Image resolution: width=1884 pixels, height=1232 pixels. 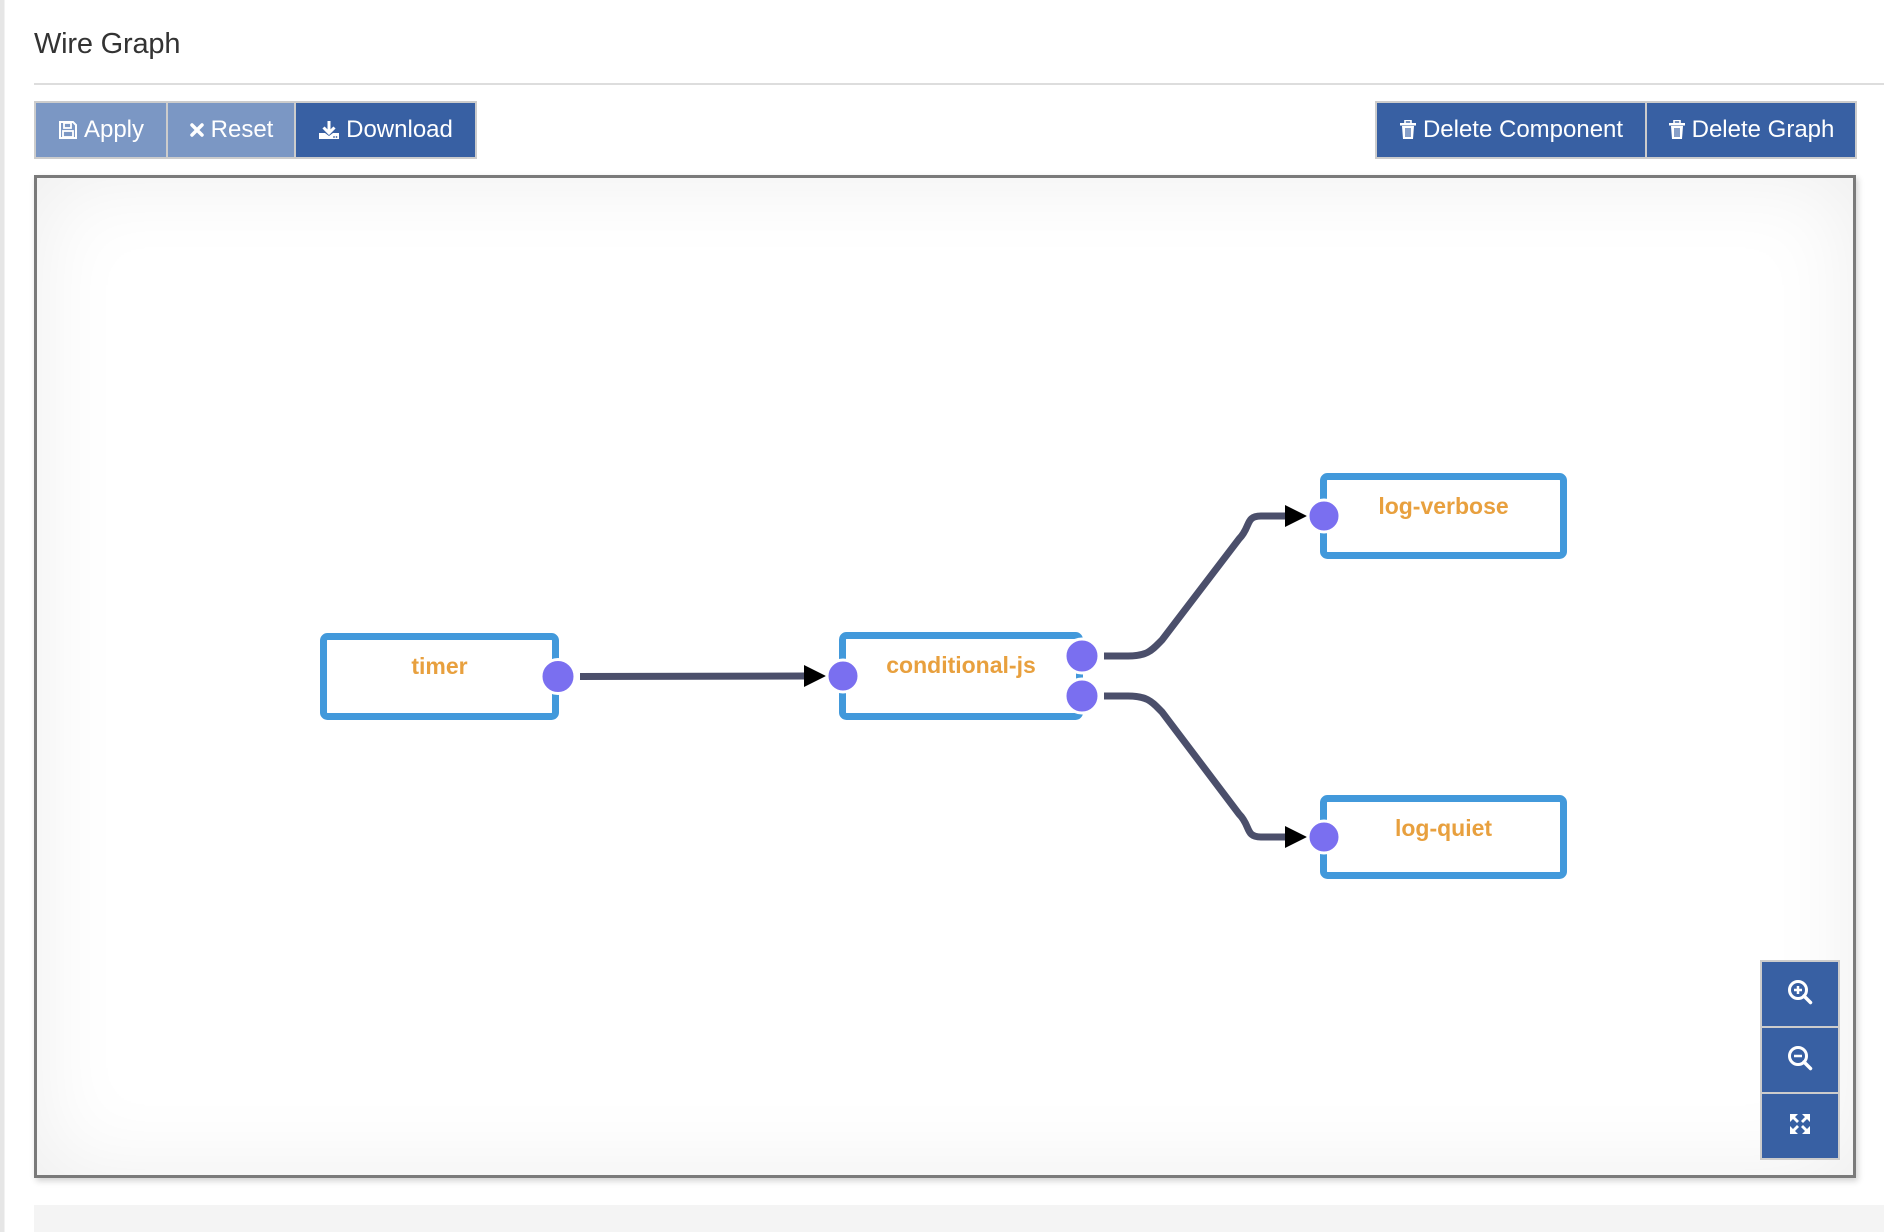 I want to click on fit-view-button, so click(x=1800, y=1126).